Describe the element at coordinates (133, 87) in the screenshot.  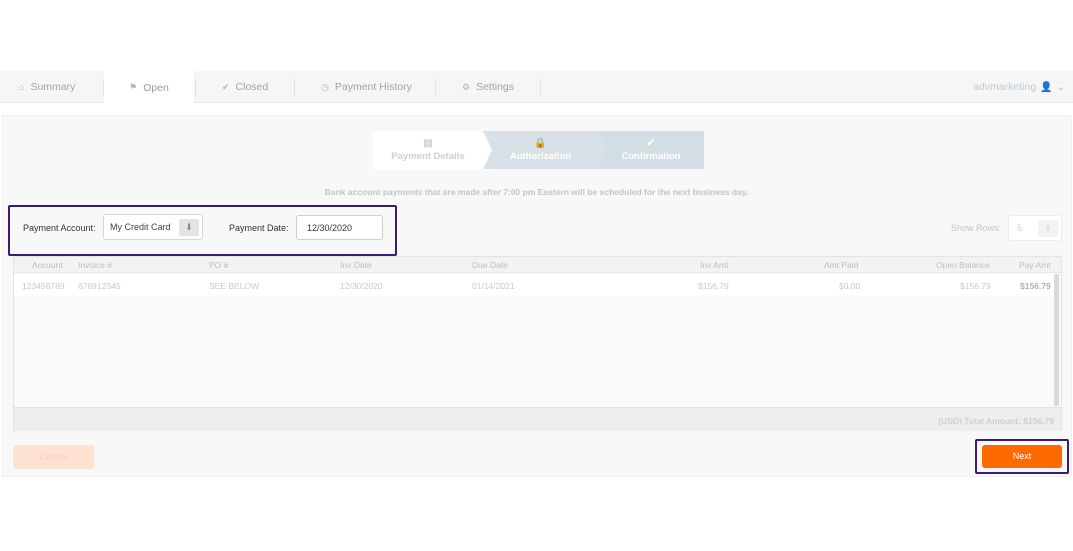
I see `flag-icon: ⚑` at that location.